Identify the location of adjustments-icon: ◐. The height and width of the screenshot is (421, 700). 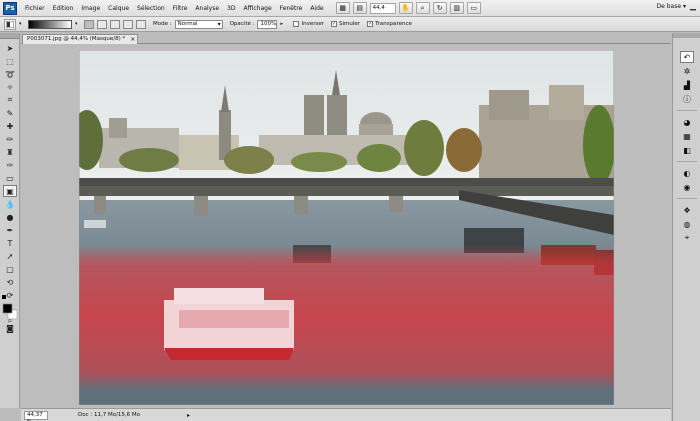
(687, 173).